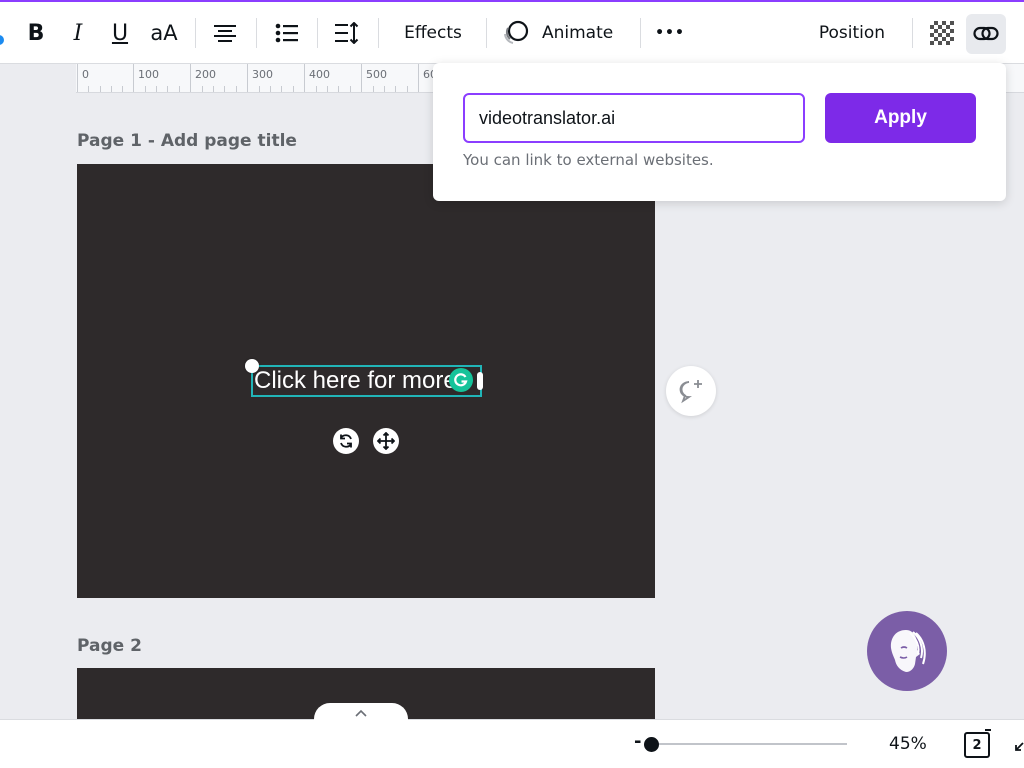 The width and height of the screenshot is (1024, 768). Describe the element at coordinates (148, 74) in the screenshot. I see `ruler-label: 100` at that location.